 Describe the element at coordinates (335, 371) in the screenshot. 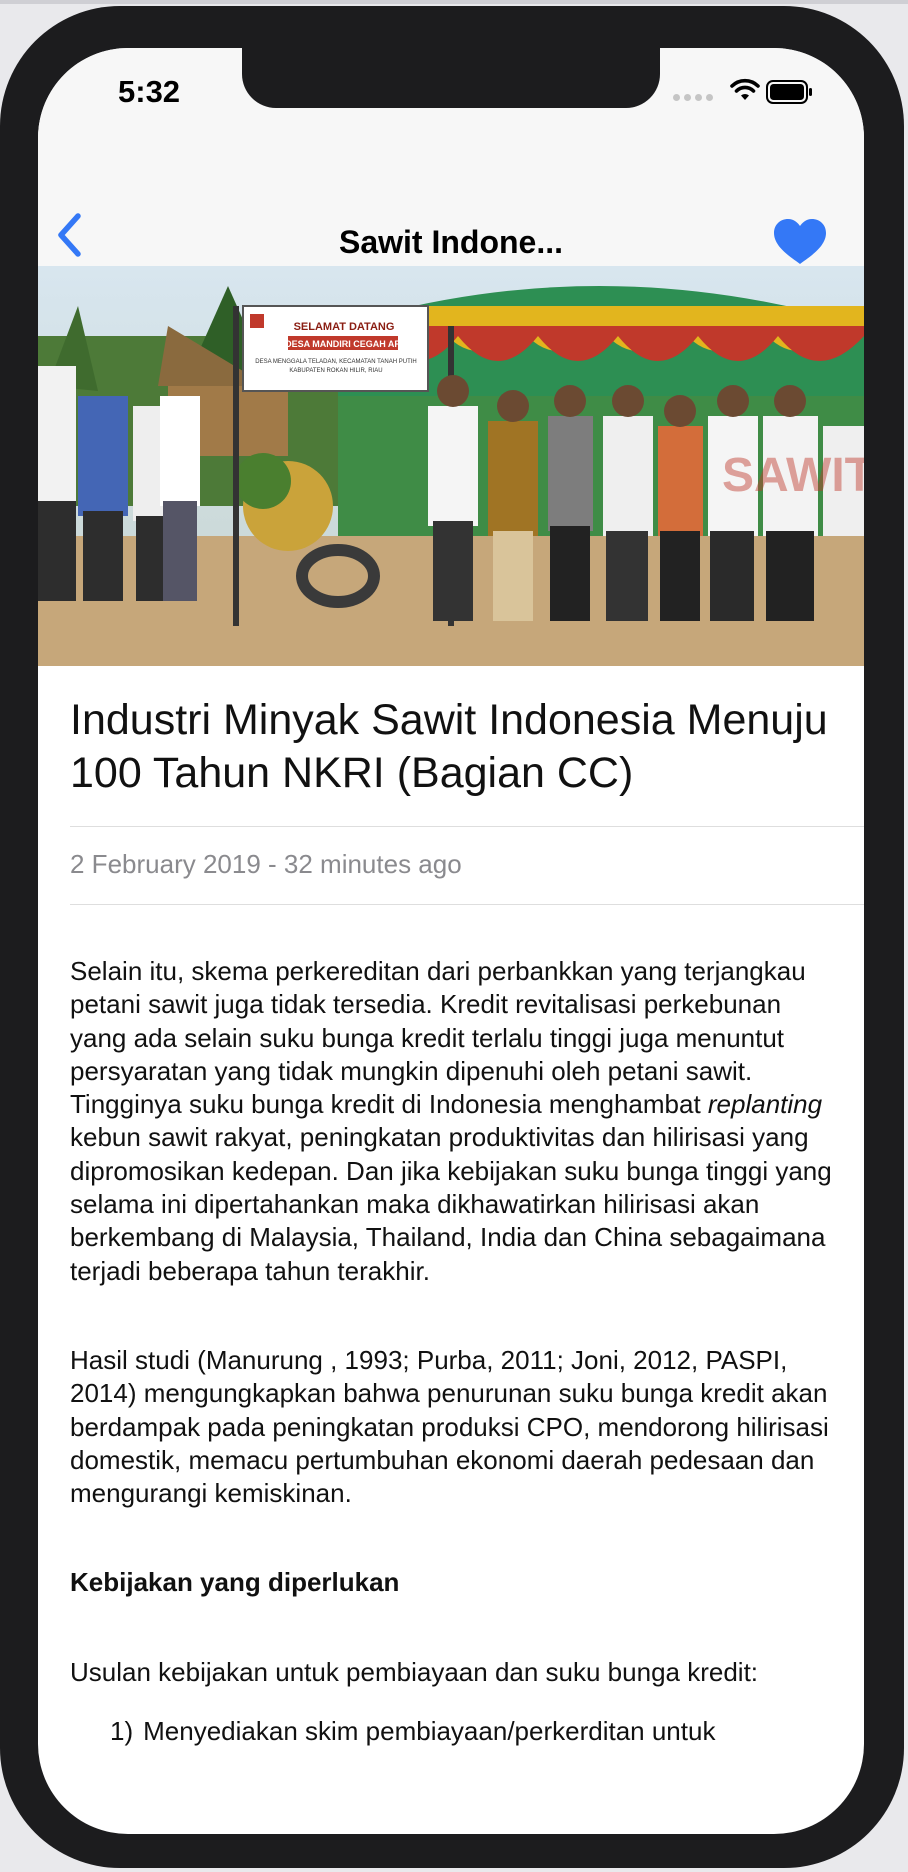

I see `banner-region-text: KABUPATEN ROKAN HILIR, RIAU` at that location.